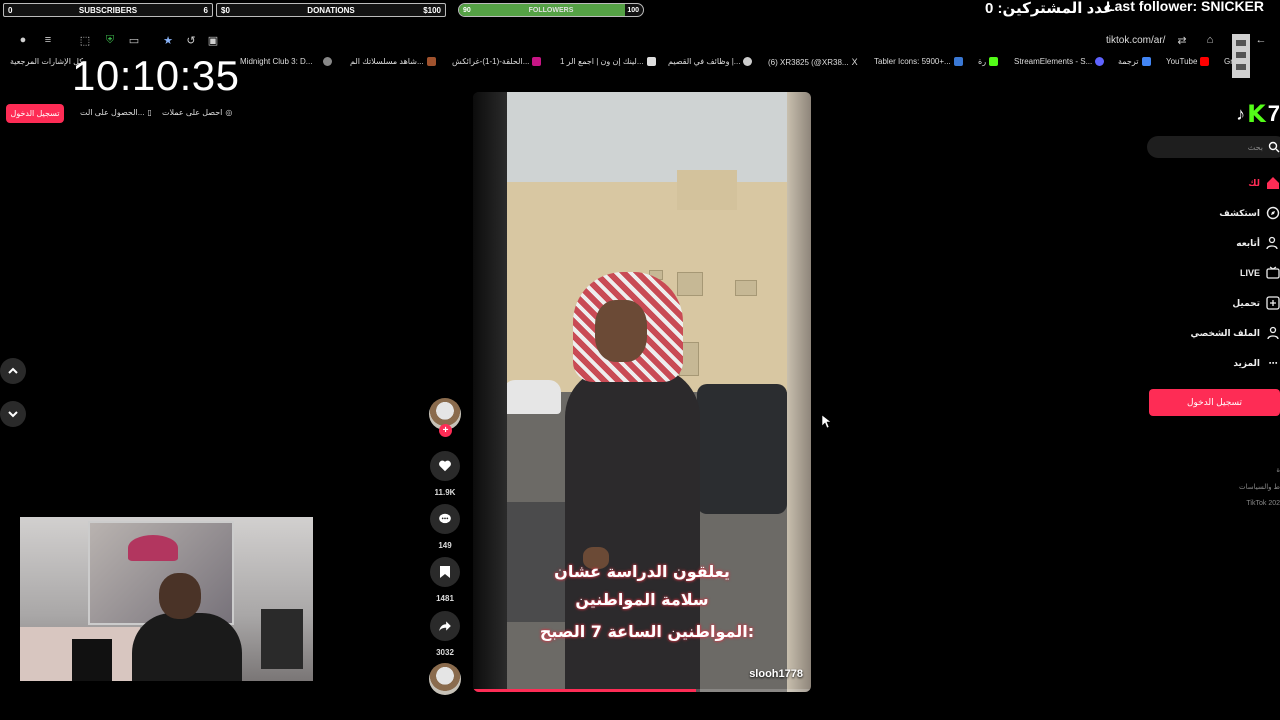  What do you see at coordinates (23, 40) in the screenshot?
I see `dark-reader-icon: ●` at bounding box center [23, 40].